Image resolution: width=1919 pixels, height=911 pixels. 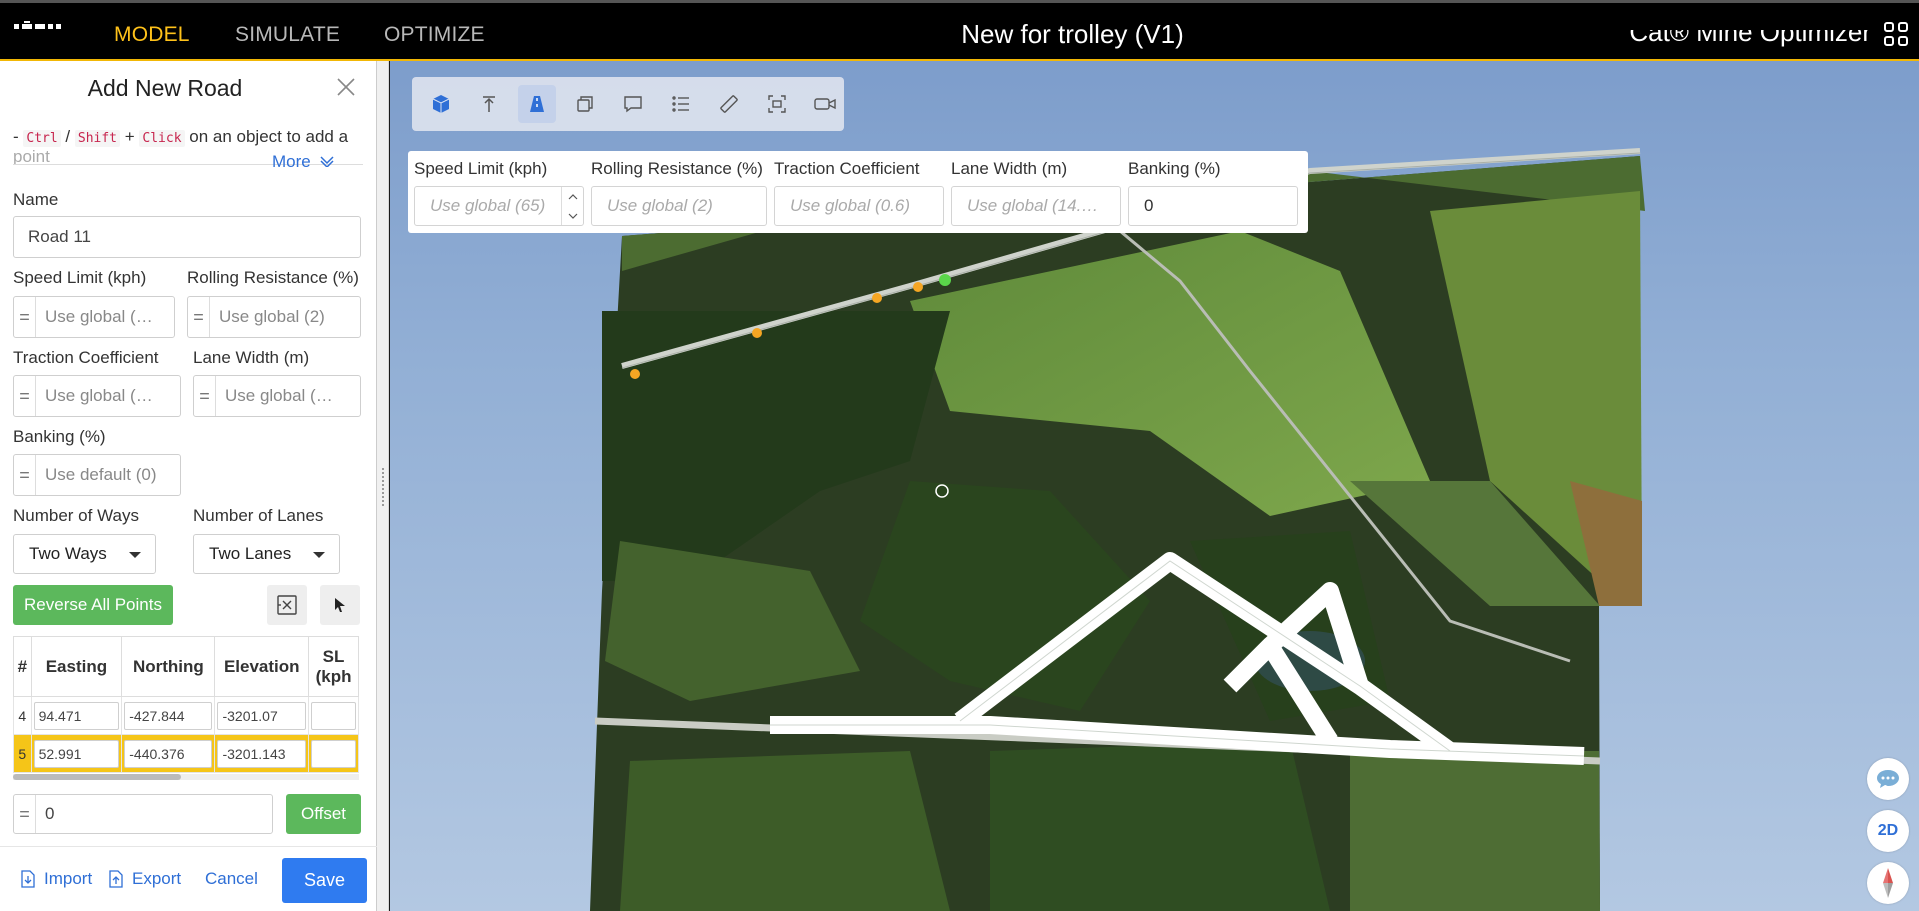 What do you see at coordinates (333, 666) in the screenshot?
I see `col-header-sl: SL (kph` at bounding box center [333, 666].